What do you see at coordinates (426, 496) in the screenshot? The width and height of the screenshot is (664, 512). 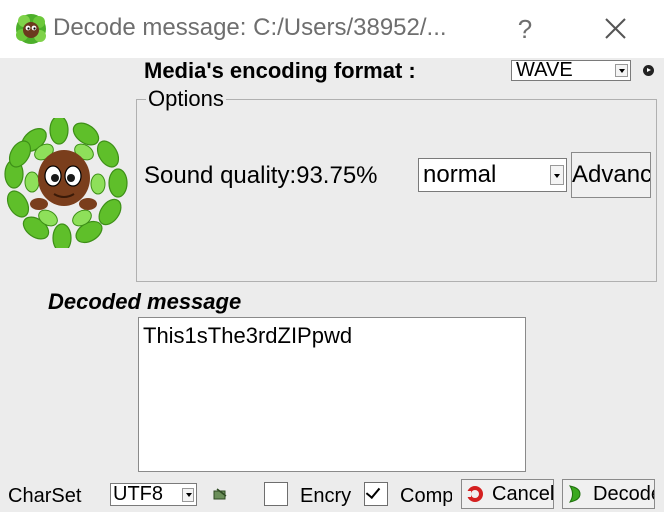 I see `compress-label: Compress` at bounding box center [426, 496].